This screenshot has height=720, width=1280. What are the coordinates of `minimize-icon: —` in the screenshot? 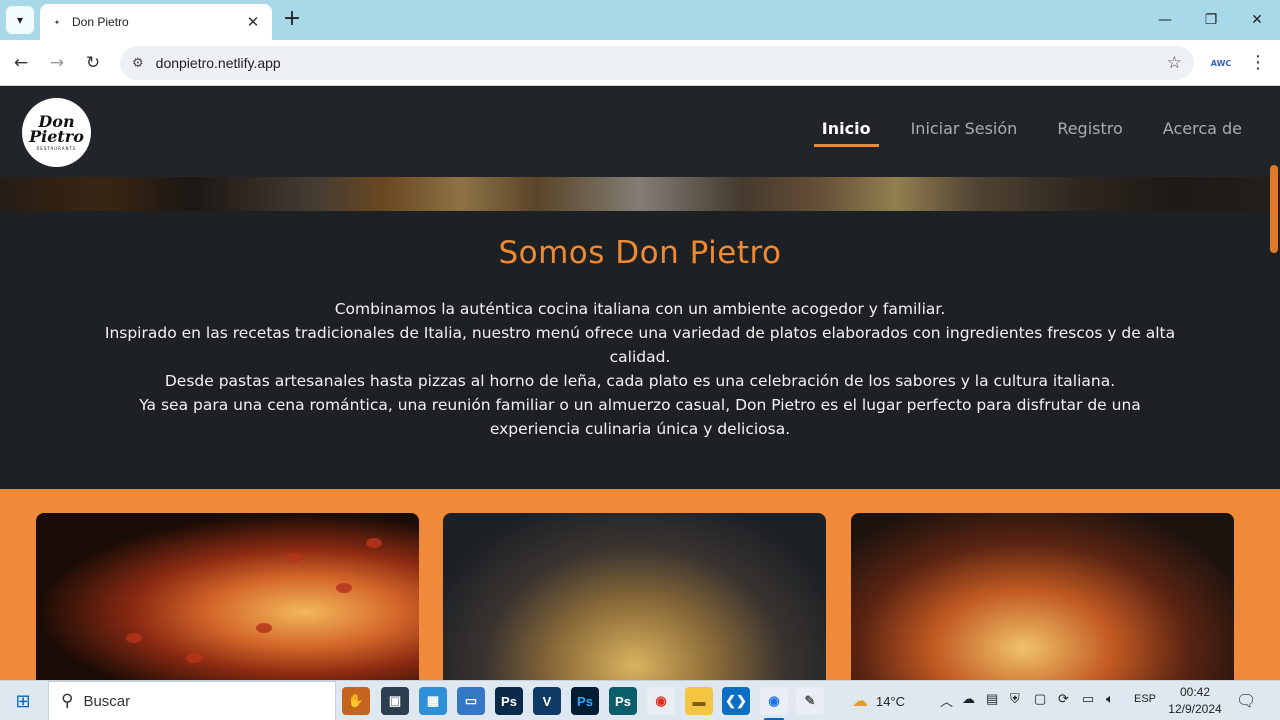 It's located at (1165, 20).